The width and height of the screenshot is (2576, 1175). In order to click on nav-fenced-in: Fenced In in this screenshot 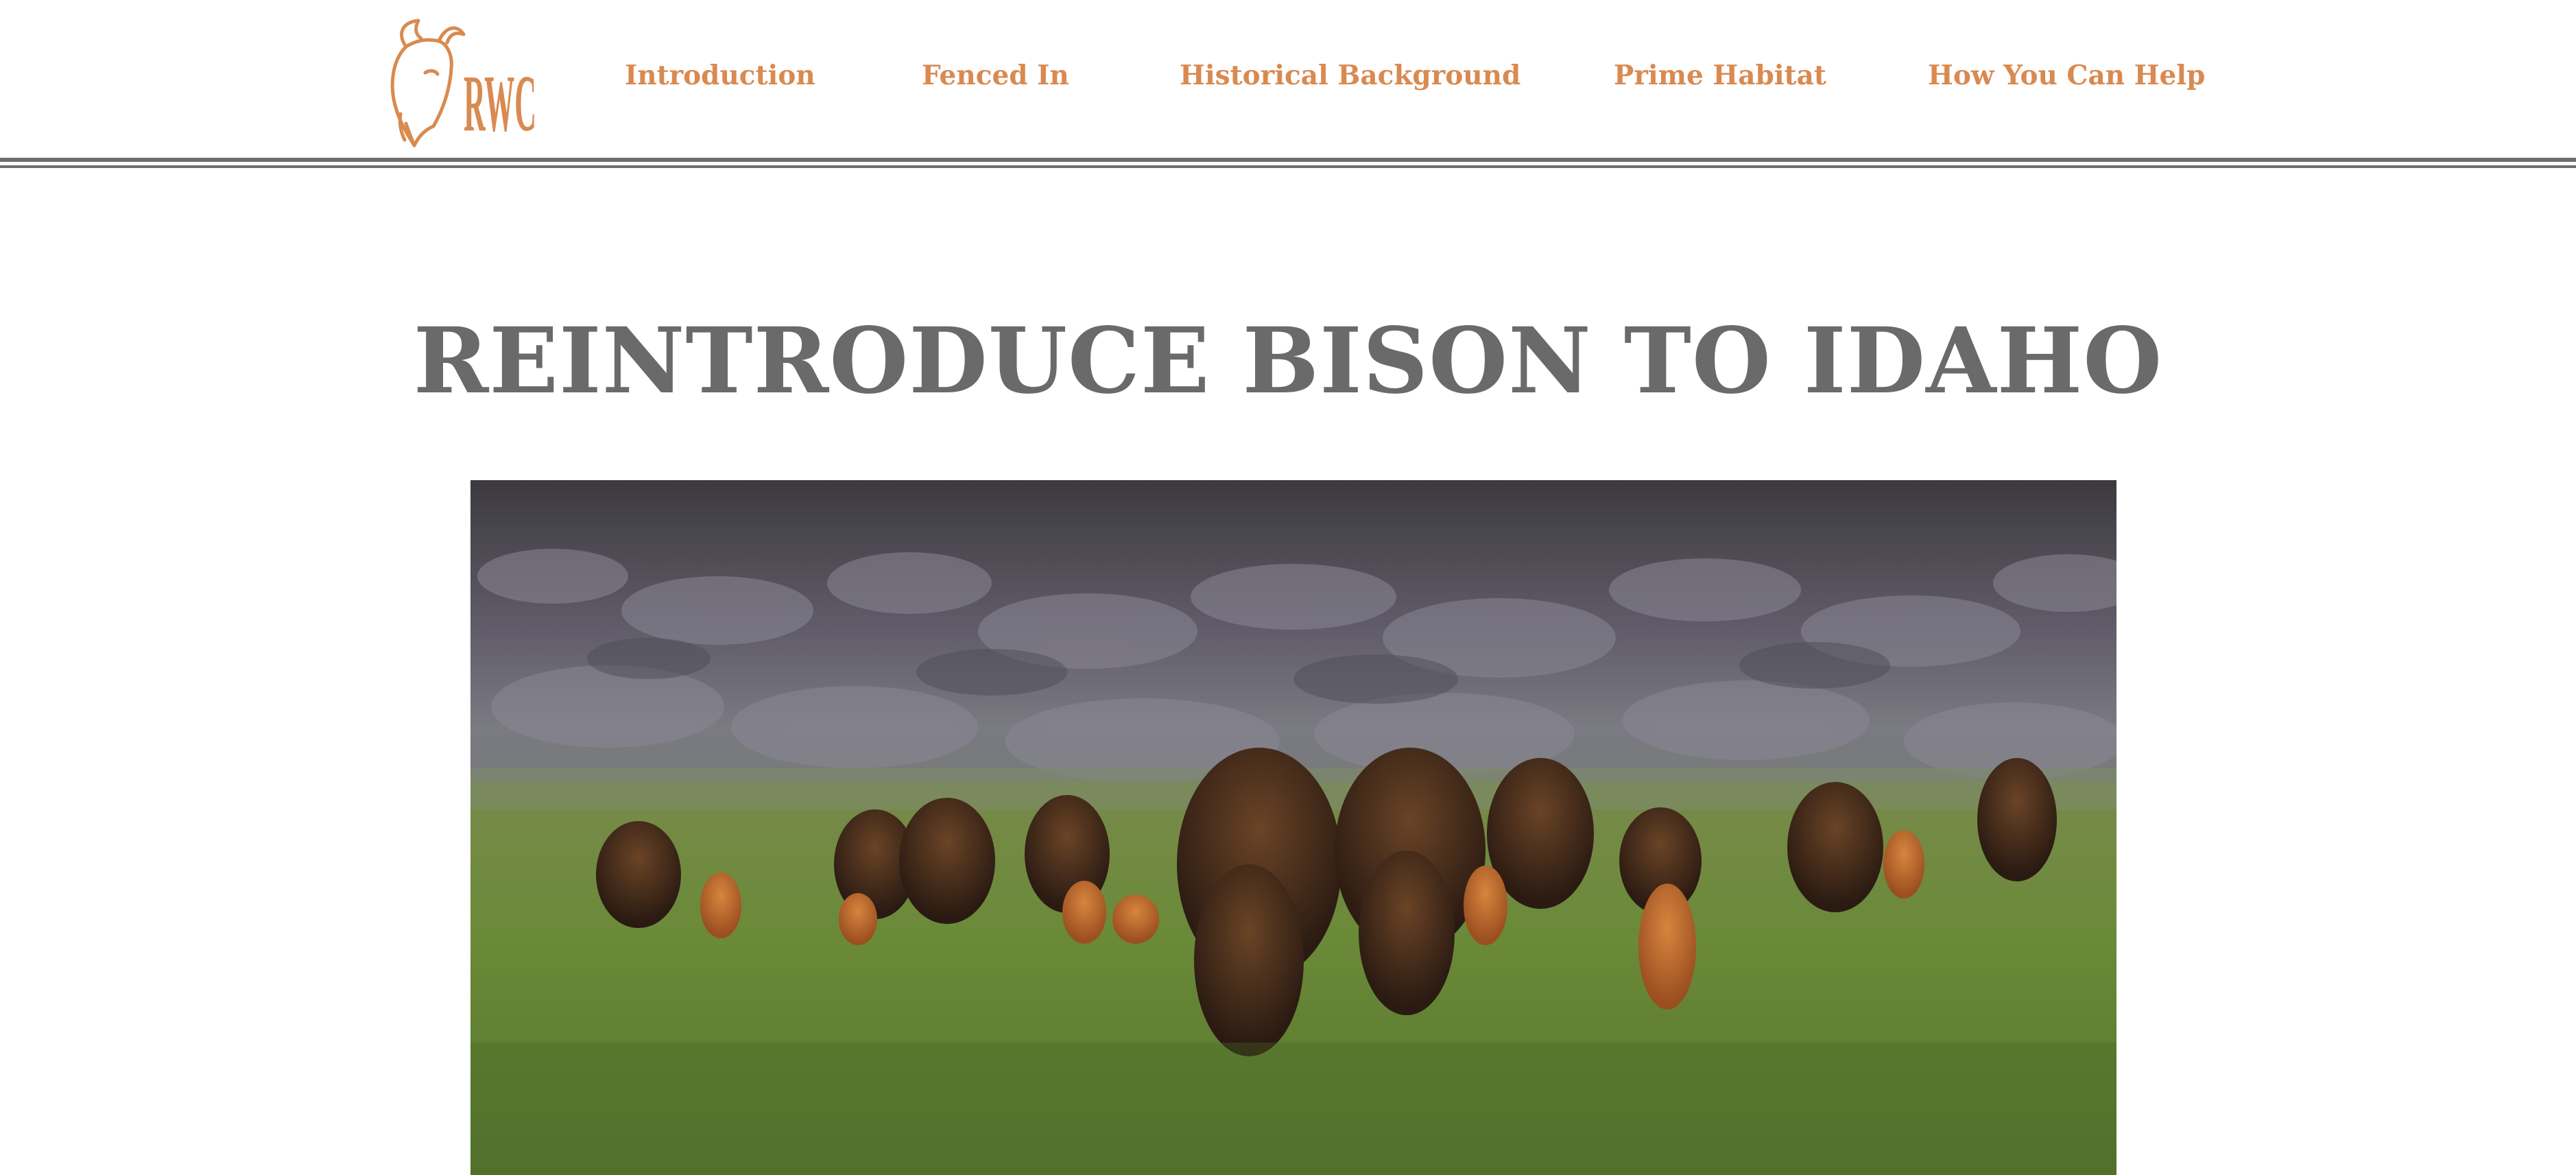, I will do `click(995, 75)`.